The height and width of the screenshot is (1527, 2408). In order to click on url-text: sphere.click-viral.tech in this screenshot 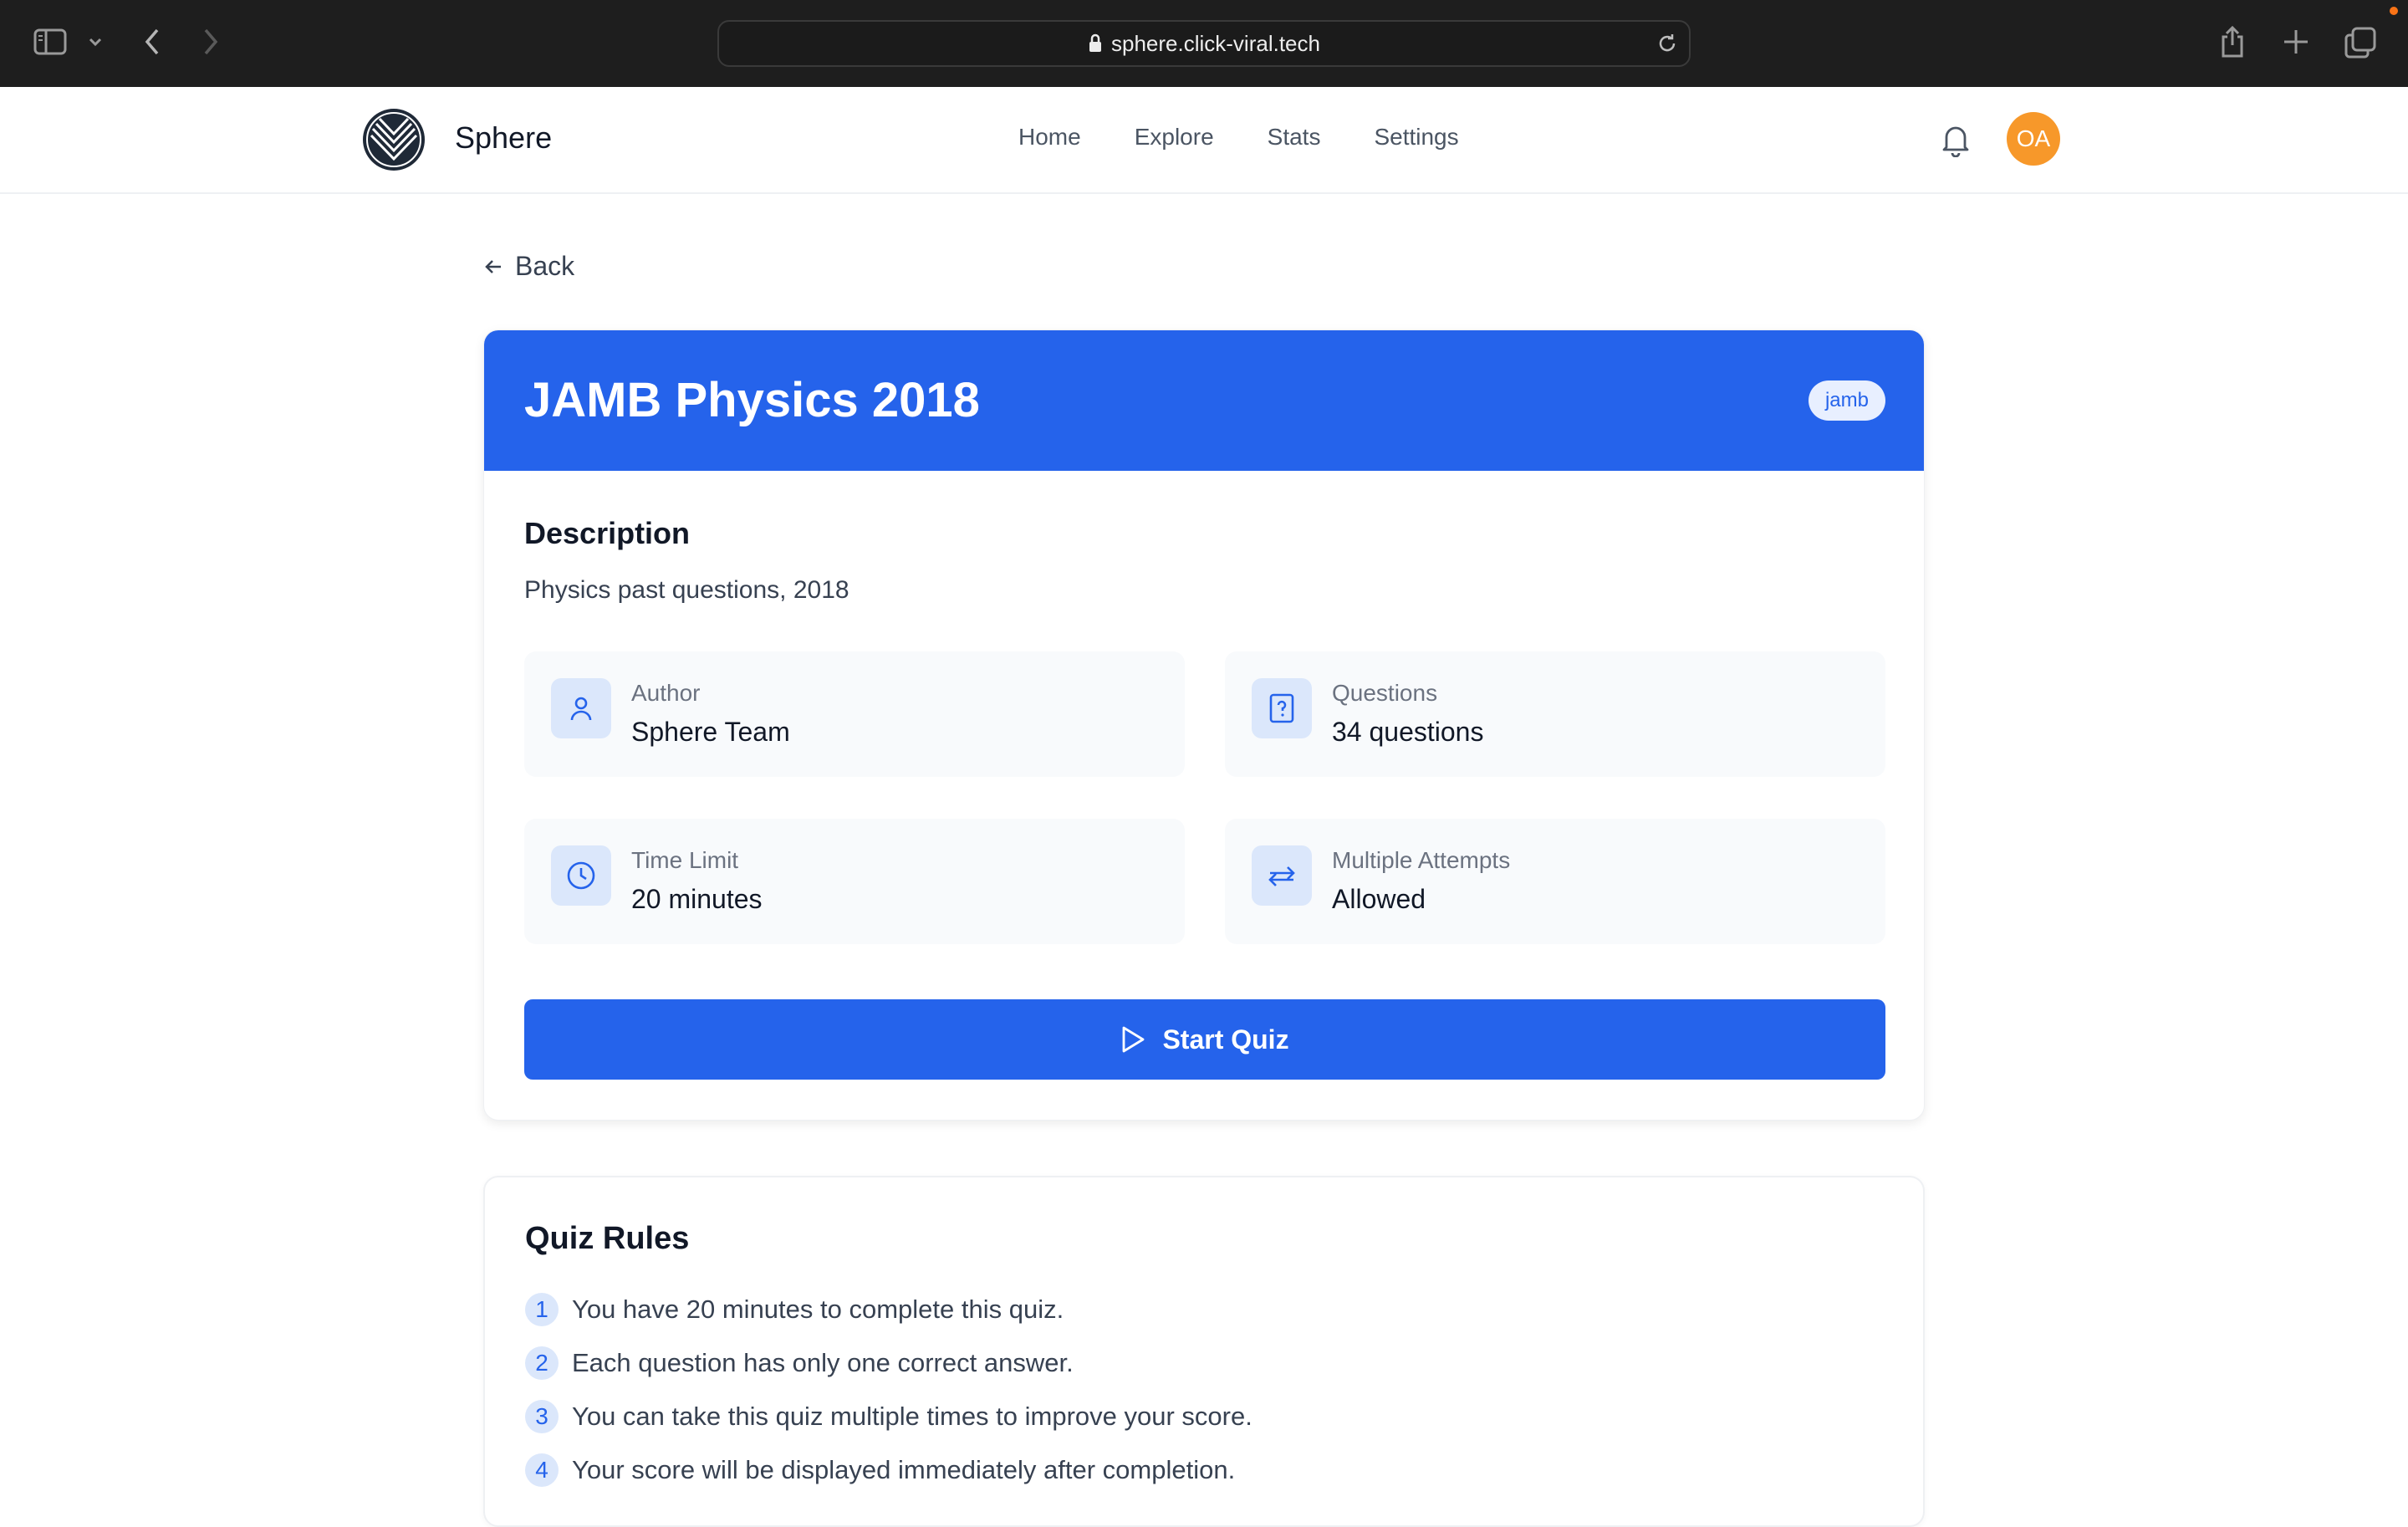, I will do `click(1215, 43)`.